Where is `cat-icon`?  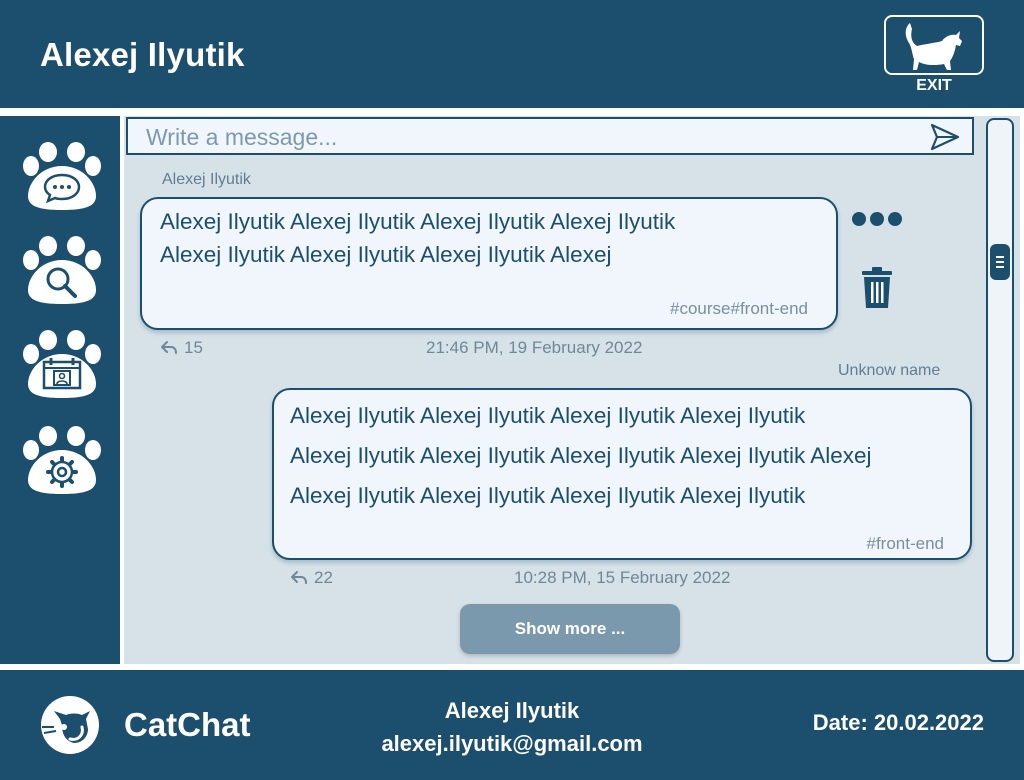 cat-icon is located at coordinates (933, 46).